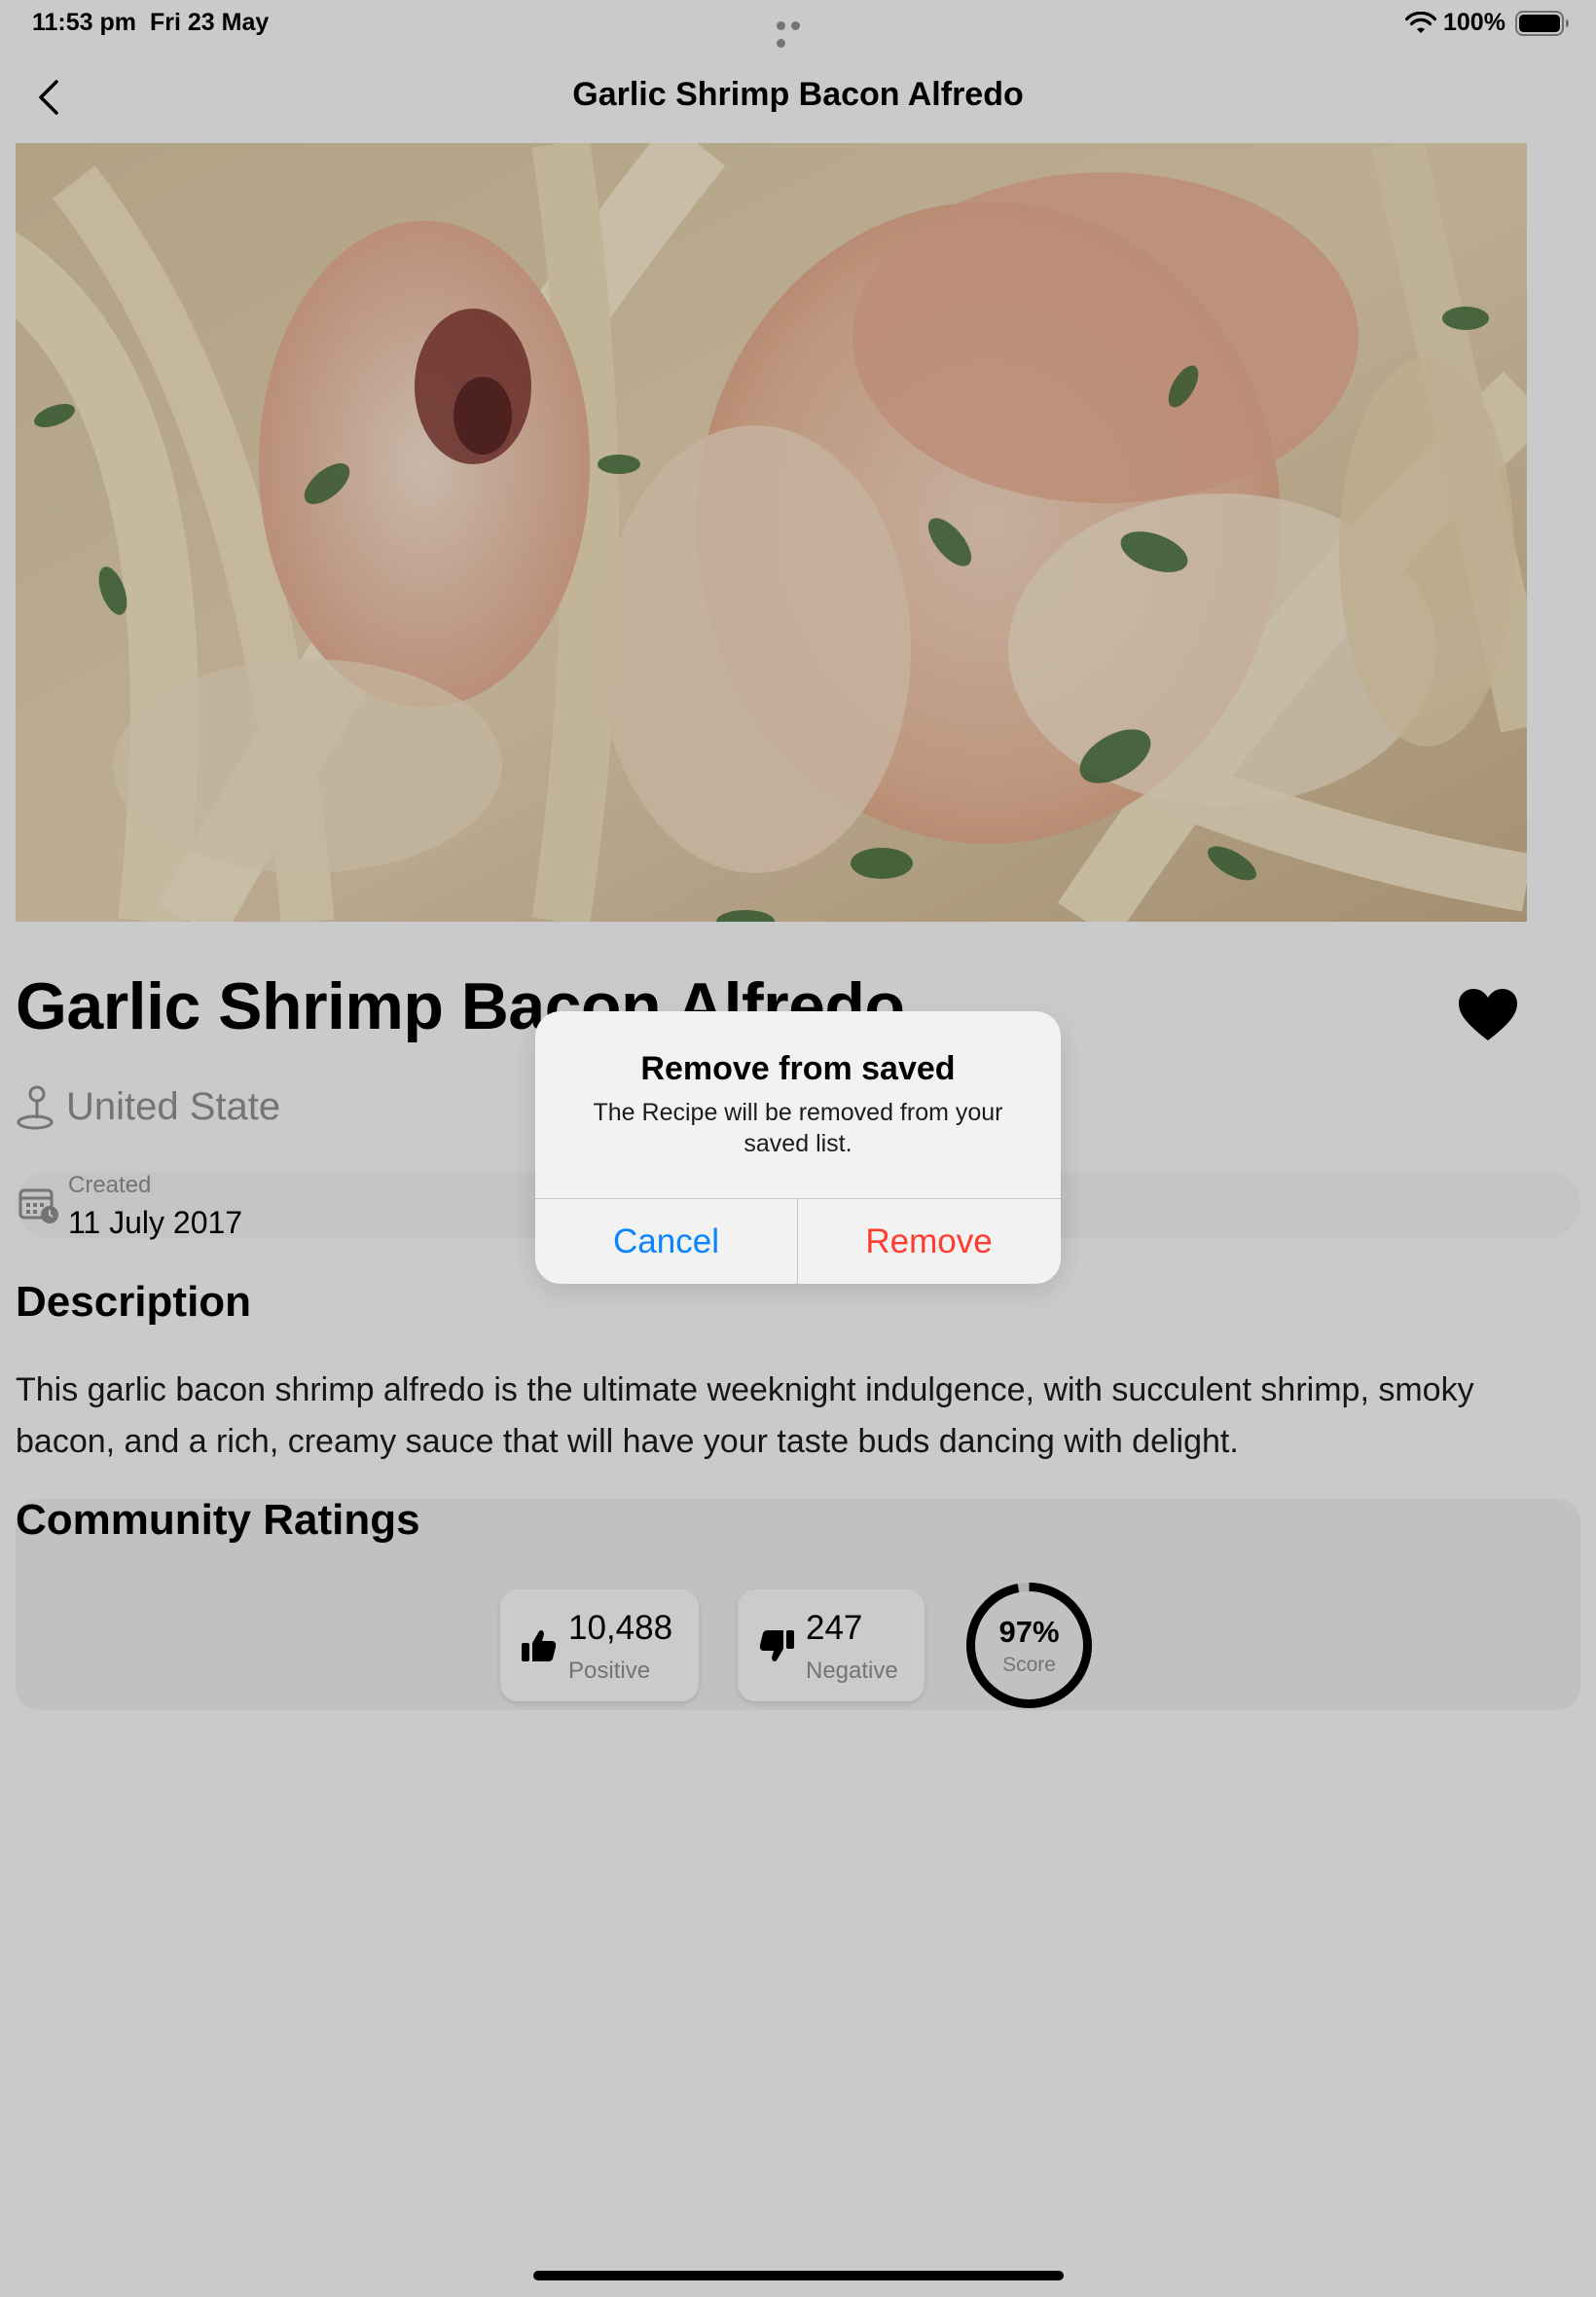 This screenshot has height=2297, width=1596. I want to click on alert-title: Remove from saved, so click(798, 1068).